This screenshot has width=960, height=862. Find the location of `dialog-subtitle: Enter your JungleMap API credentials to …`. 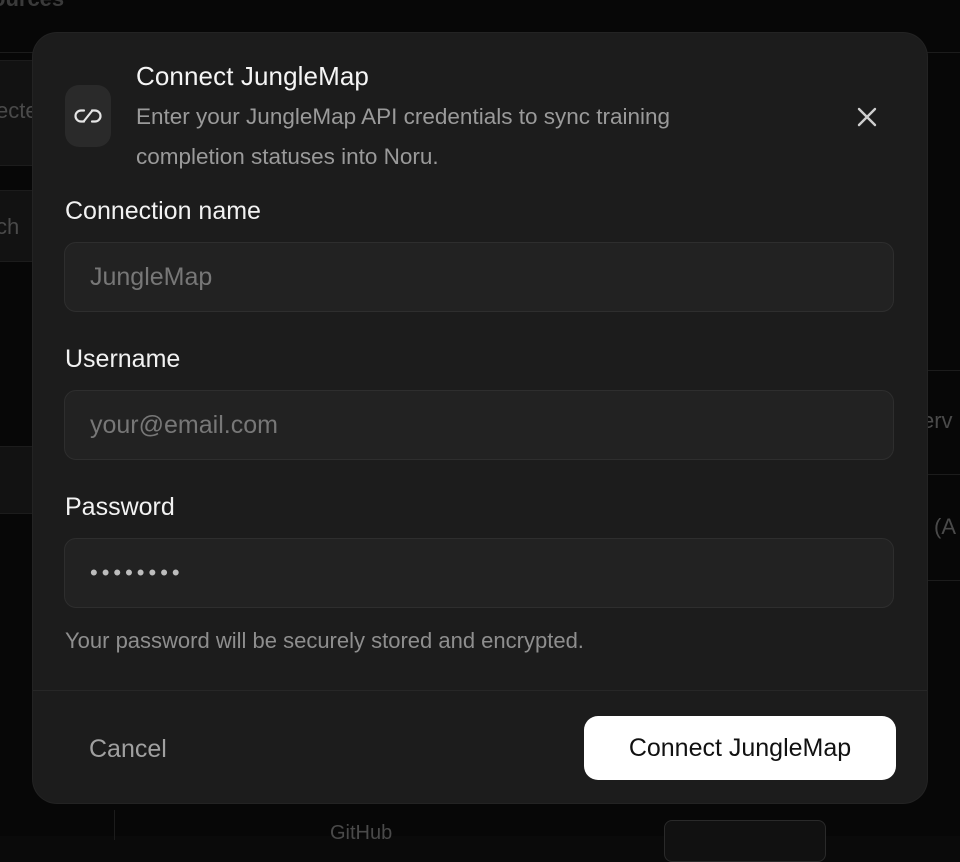

dialog-subtitle: Enter your JungleMap API credentials to … is located at coordinates (403, 136).